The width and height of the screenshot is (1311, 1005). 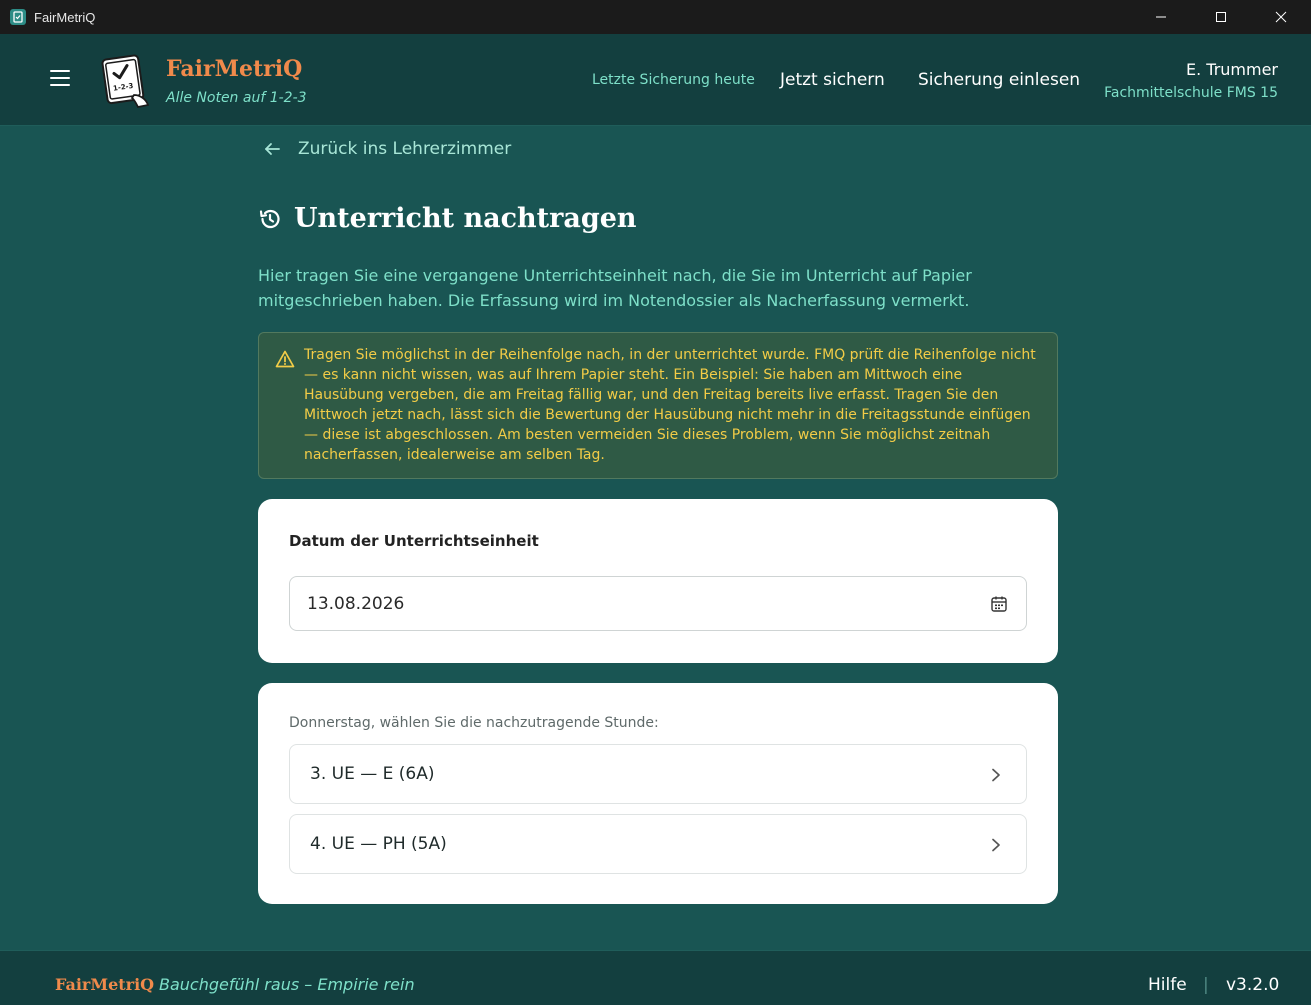 What do you see at coordinates (236, 98) in the screenshot?
I see `brand-tagline: Alle Noten auf 1-2-3` at bounding box center [236, 98].